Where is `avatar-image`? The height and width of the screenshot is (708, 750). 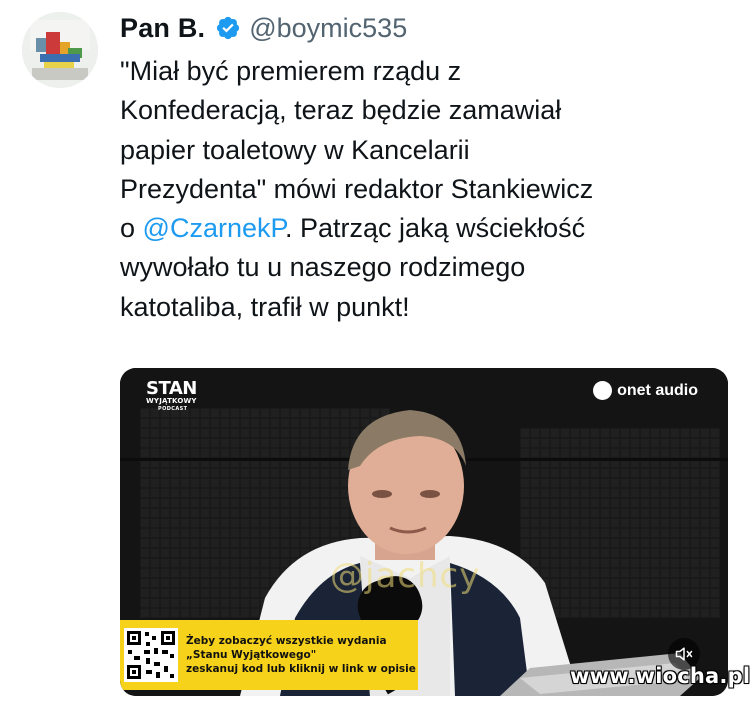 avatar-image is located at coordinates (60, 50).